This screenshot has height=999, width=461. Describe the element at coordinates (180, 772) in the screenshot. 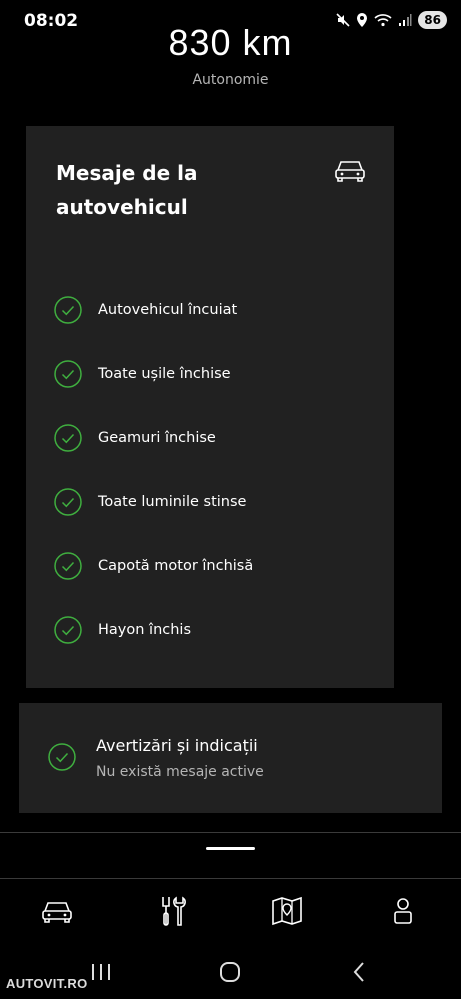

I see `warnings-subtitle: Nu există mesaje active` at that location.